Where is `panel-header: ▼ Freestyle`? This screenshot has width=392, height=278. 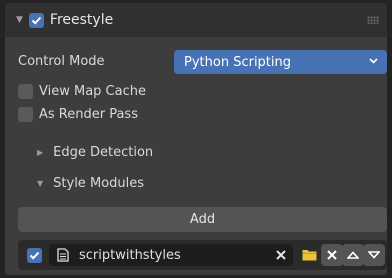
panel-header: ▼ Freestyle is located at coordinates (196, 20).